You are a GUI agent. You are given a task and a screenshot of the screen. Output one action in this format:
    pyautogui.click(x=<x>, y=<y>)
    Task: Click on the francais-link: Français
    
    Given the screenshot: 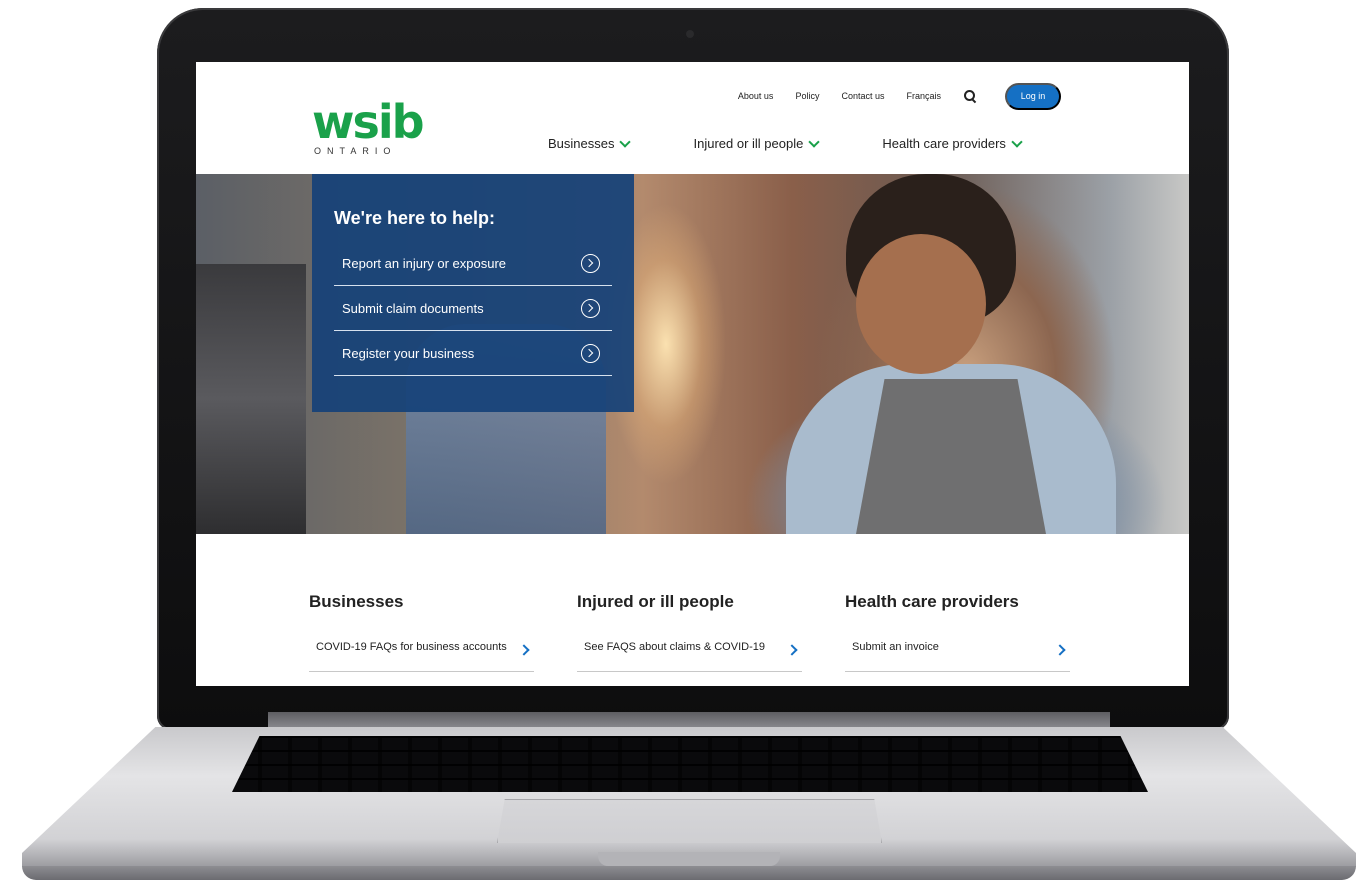 What is the action you would take?
    pyautogui.click(x=923, y=96)
    